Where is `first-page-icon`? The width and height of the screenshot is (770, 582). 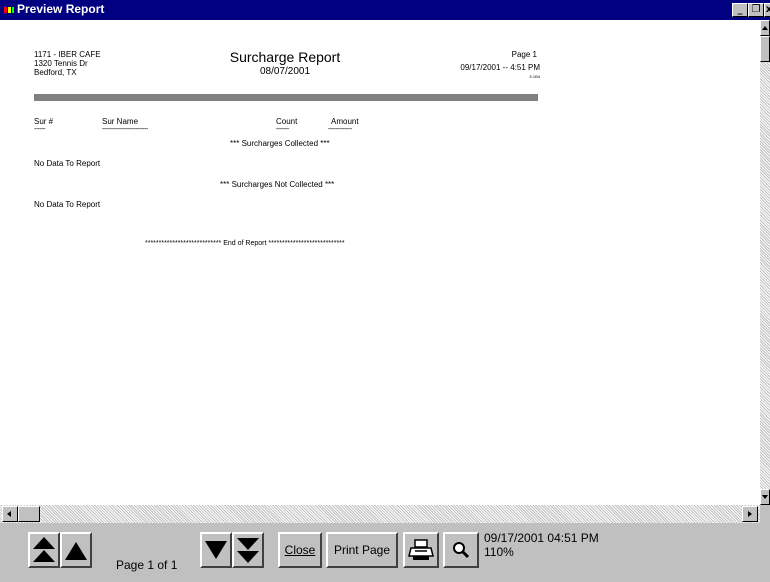
first-page-icon is located at coordinates (44, 549).